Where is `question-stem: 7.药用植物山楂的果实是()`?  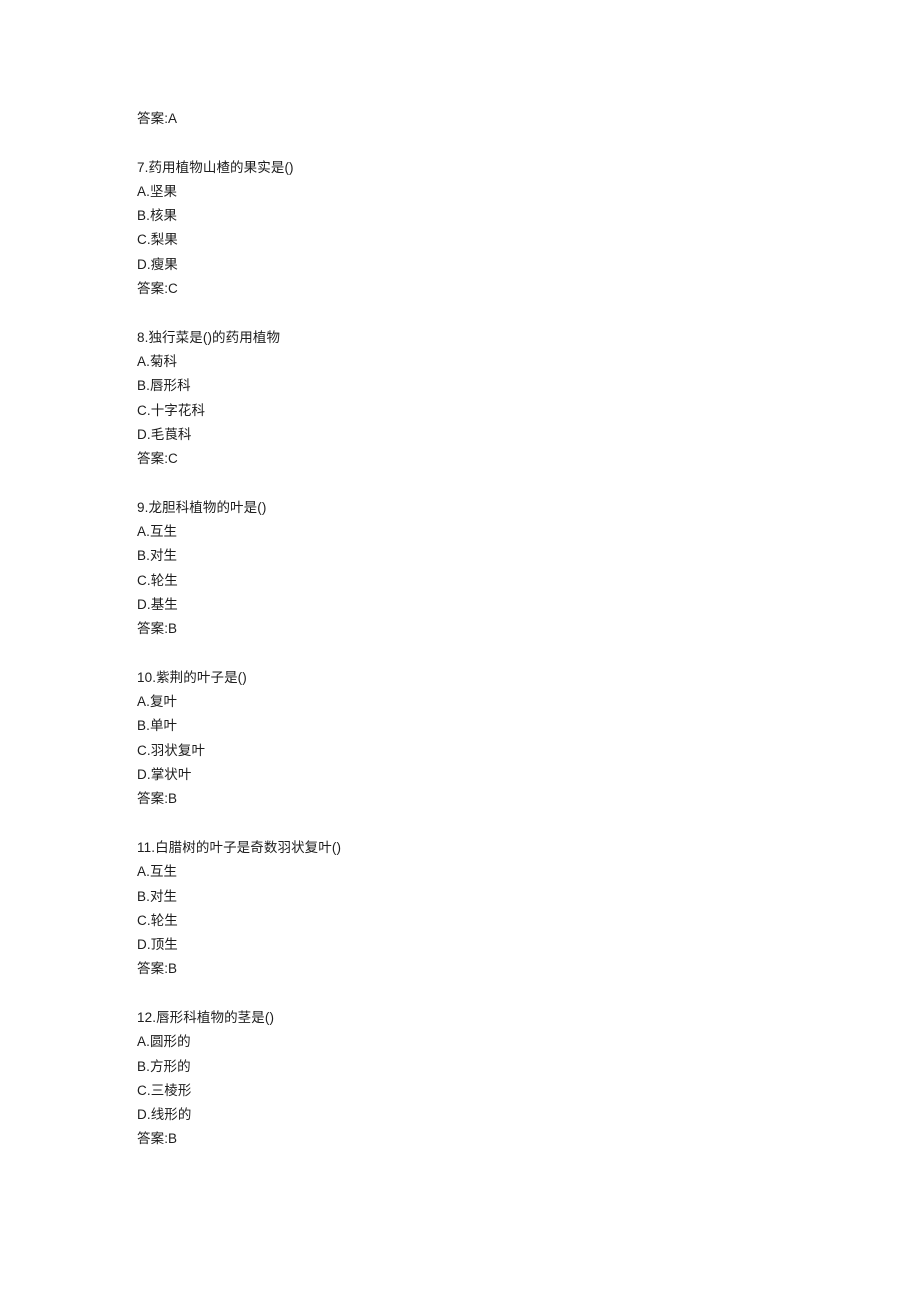
question-stem: 7.药用植物山楂的果实是() is located at coordinates (215, 167).